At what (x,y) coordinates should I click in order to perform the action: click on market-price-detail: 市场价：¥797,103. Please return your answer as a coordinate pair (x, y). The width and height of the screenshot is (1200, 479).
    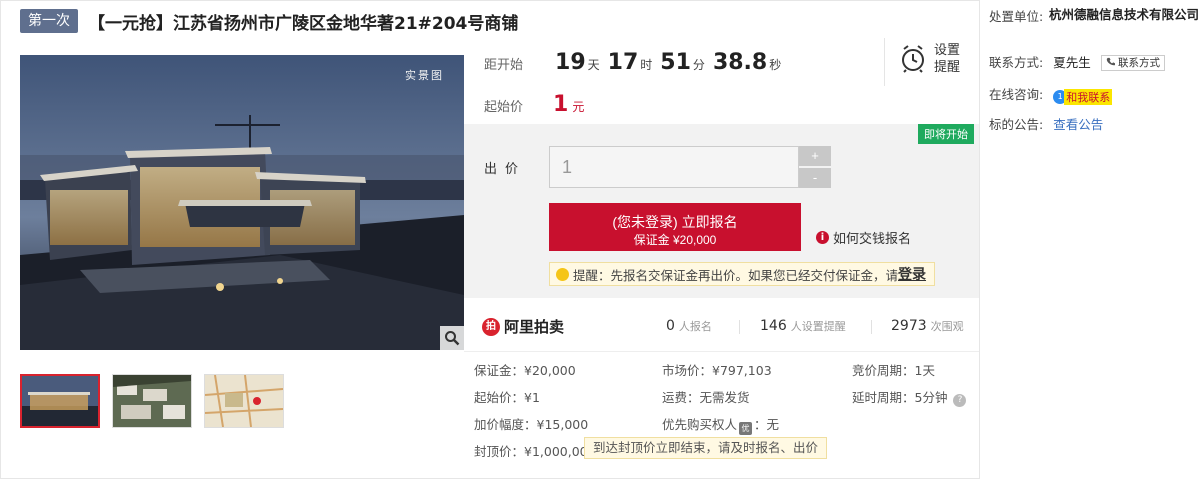
    Looking at the image, I should click on (717, 370).